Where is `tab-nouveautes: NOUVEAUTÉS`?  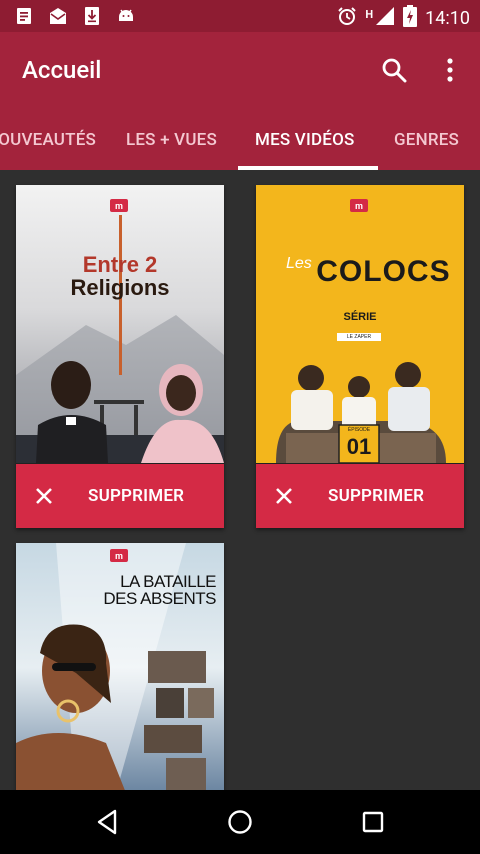
tab-nouveautes: NOUVEAUTÉS is located at coordinates (48, 140).